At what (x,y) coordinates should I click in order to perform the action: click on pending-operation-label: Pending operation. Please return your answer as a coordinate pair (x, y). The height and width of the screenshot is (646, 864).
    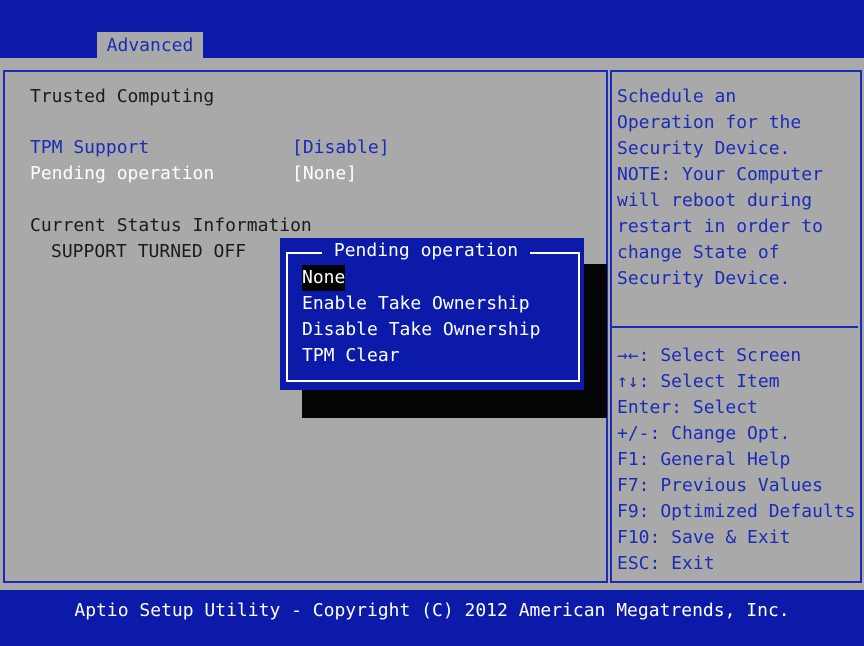
    Looking at the image, I should click on (122, 174).